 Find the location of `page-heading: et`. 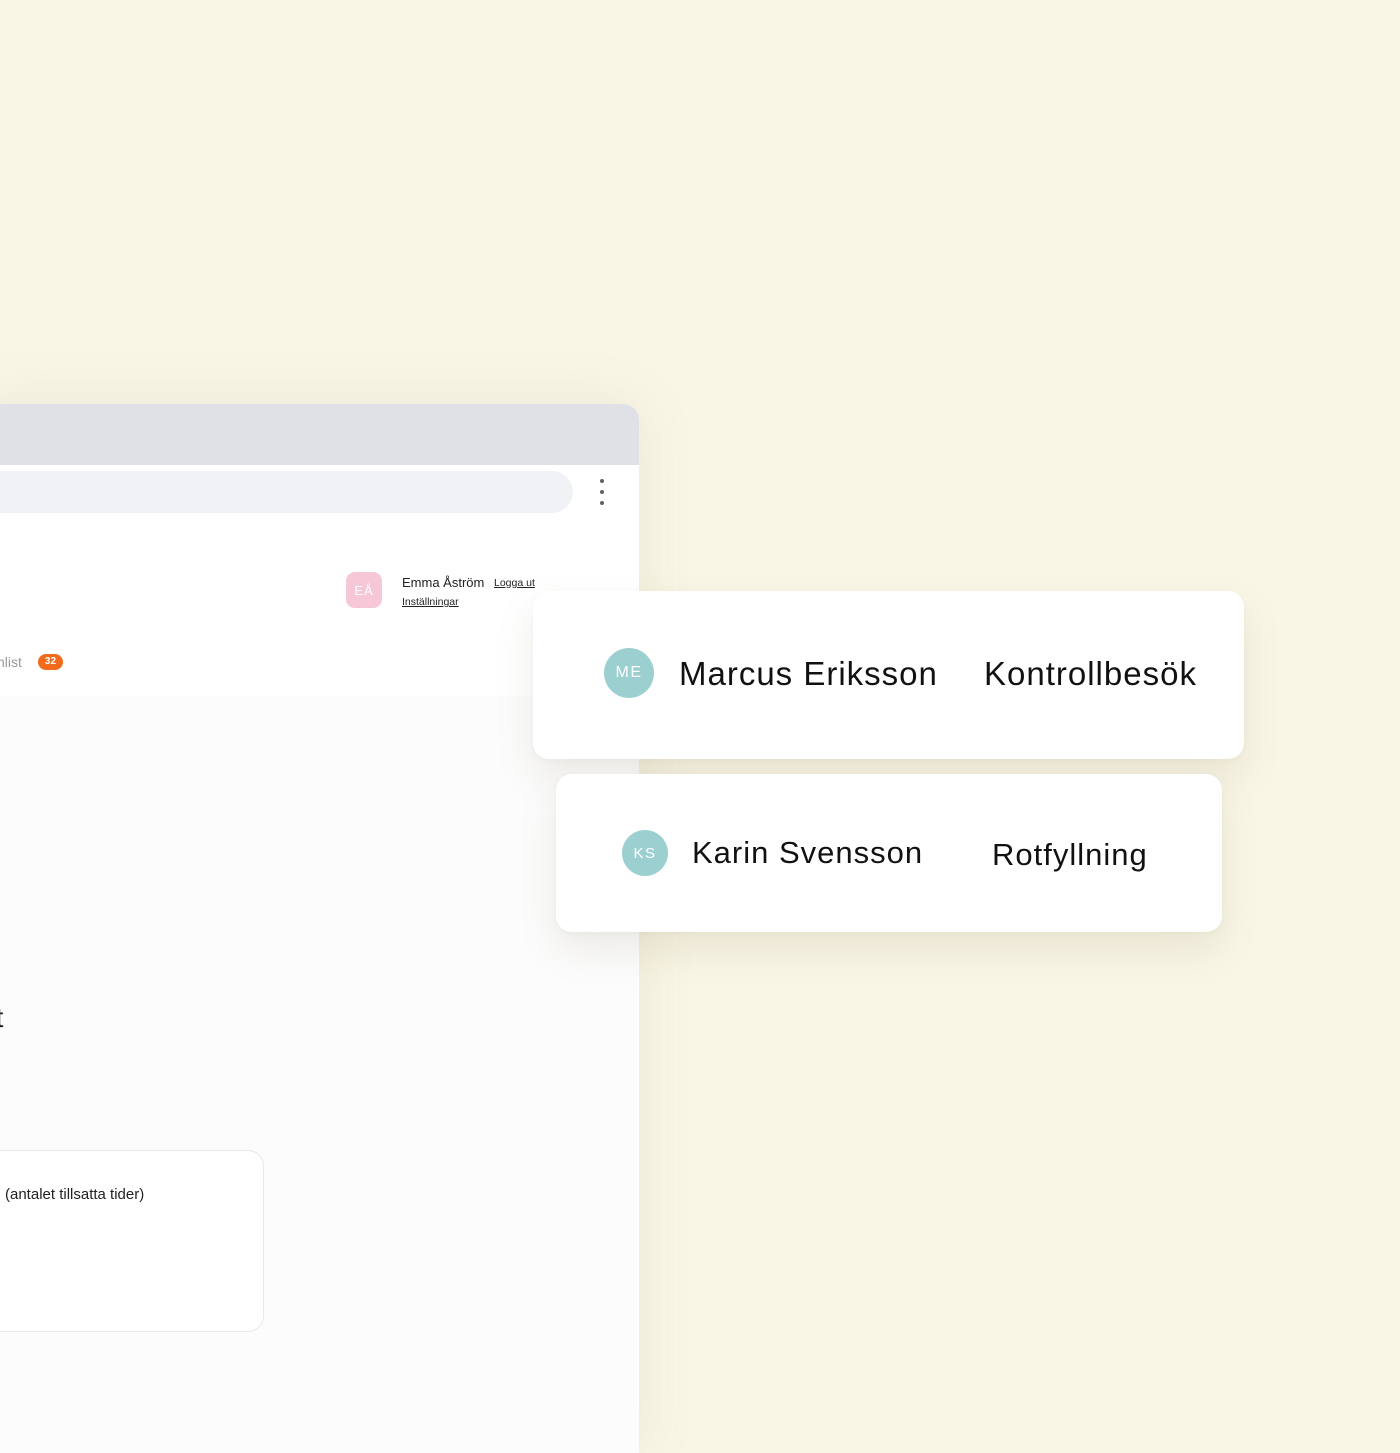

page-heading: et is located at coordinates (1, 1018).